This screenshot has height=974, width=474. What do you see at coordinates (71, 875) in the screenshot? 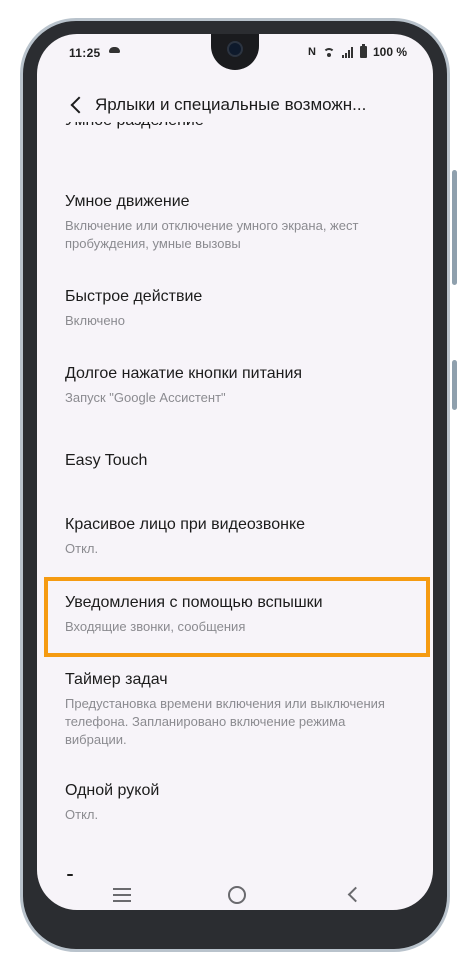
I see `list-item-partial-next` at bounding box center [71, 875].